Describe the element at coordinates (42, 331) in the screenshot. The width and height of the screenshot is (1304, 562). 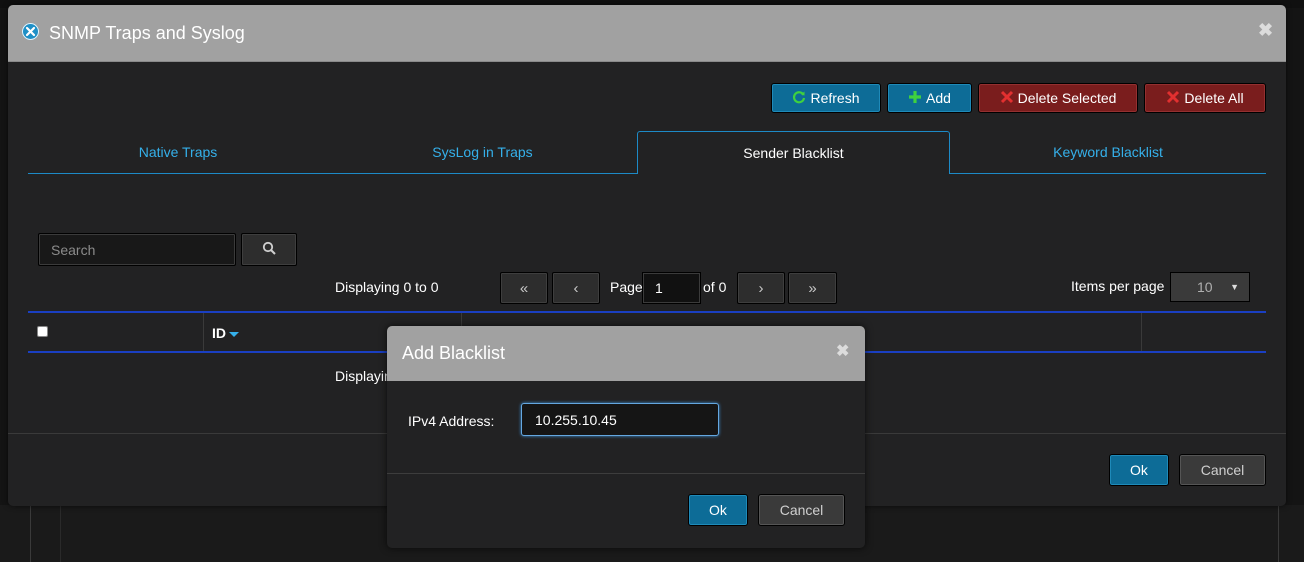
I see `select-all-checkbox` at that location.